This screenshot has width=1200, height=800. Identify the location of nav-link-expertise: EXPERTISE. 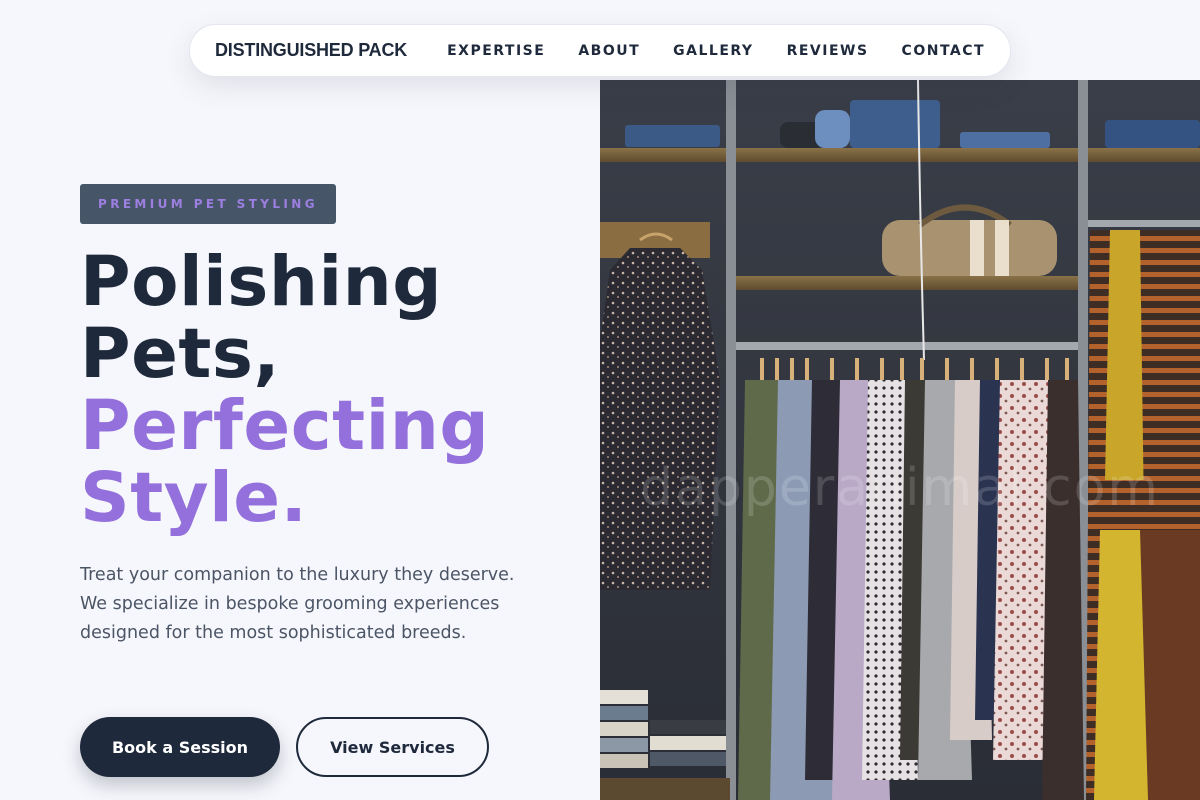
(496, 51).